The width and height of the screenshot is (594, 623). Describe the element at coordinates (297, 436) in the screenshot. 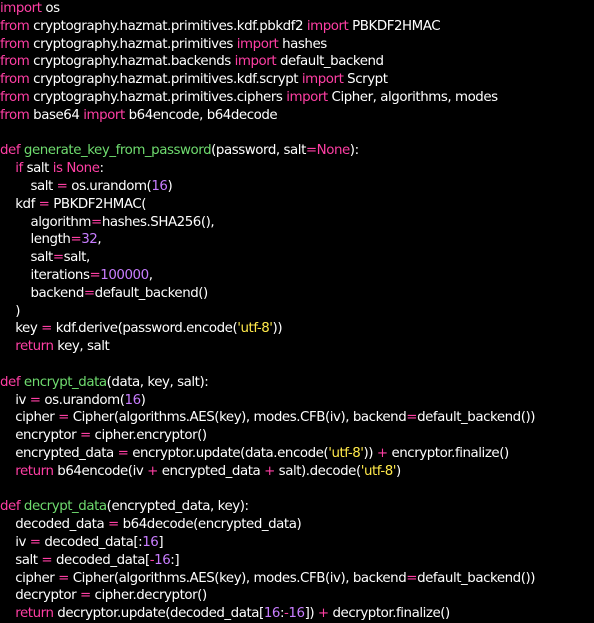

I see `code-line: encryptor = cipher.encryptor()` at that location.